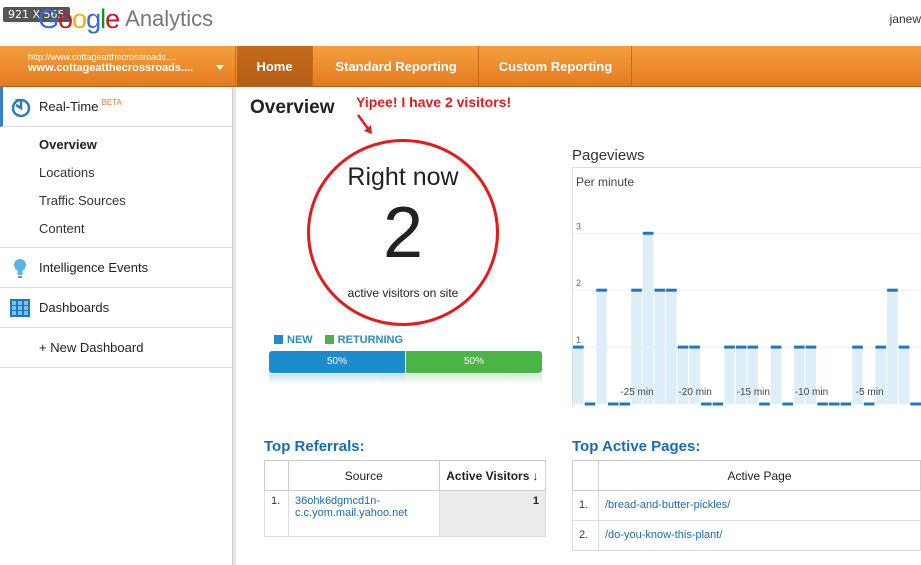 This screenshot has width=921, height=565. Describe the element at coordinates (747, 313) in the screenshot. I see `pageviews-chart-svg: 1 2 3 -25 min -20 min -15 min -10 min -5 min` at that location.